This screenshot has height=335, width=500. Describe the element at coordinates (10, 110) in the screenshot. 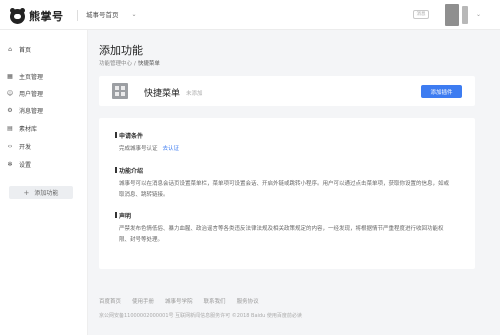

I see `gear-icon: ⚙` at that location.